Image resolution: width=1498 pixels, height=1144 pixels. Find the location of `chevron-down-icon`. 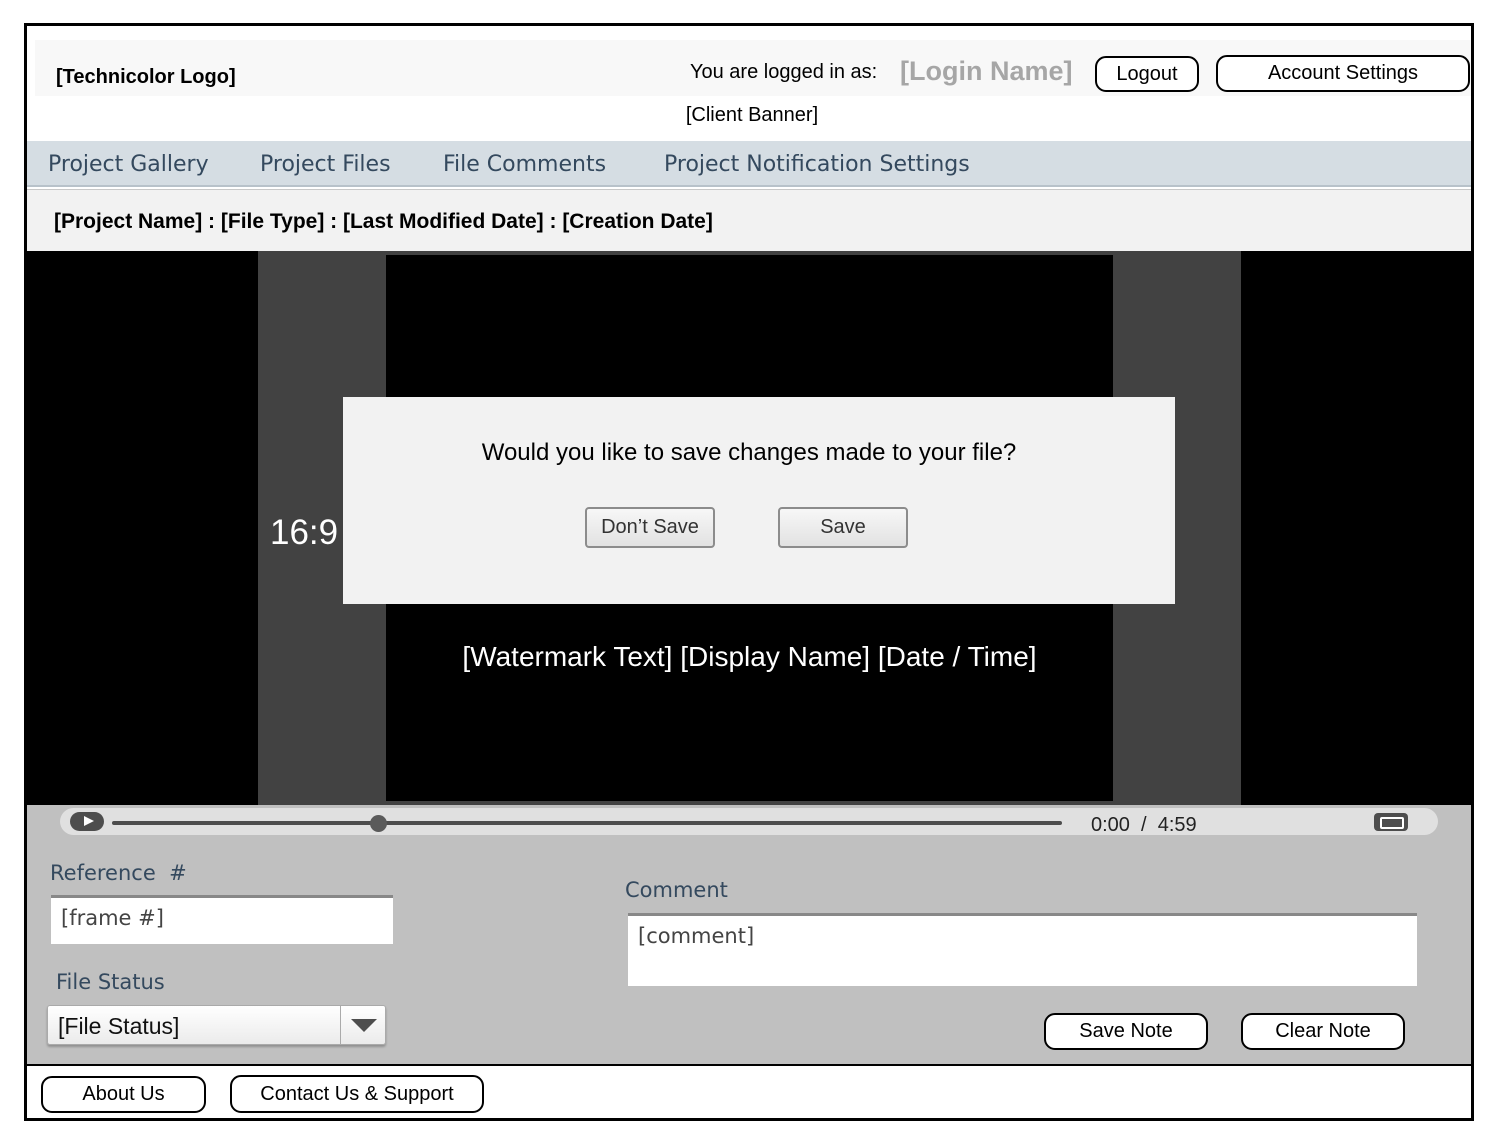

chevron-down-icon is located at coordinates (364, 1025).